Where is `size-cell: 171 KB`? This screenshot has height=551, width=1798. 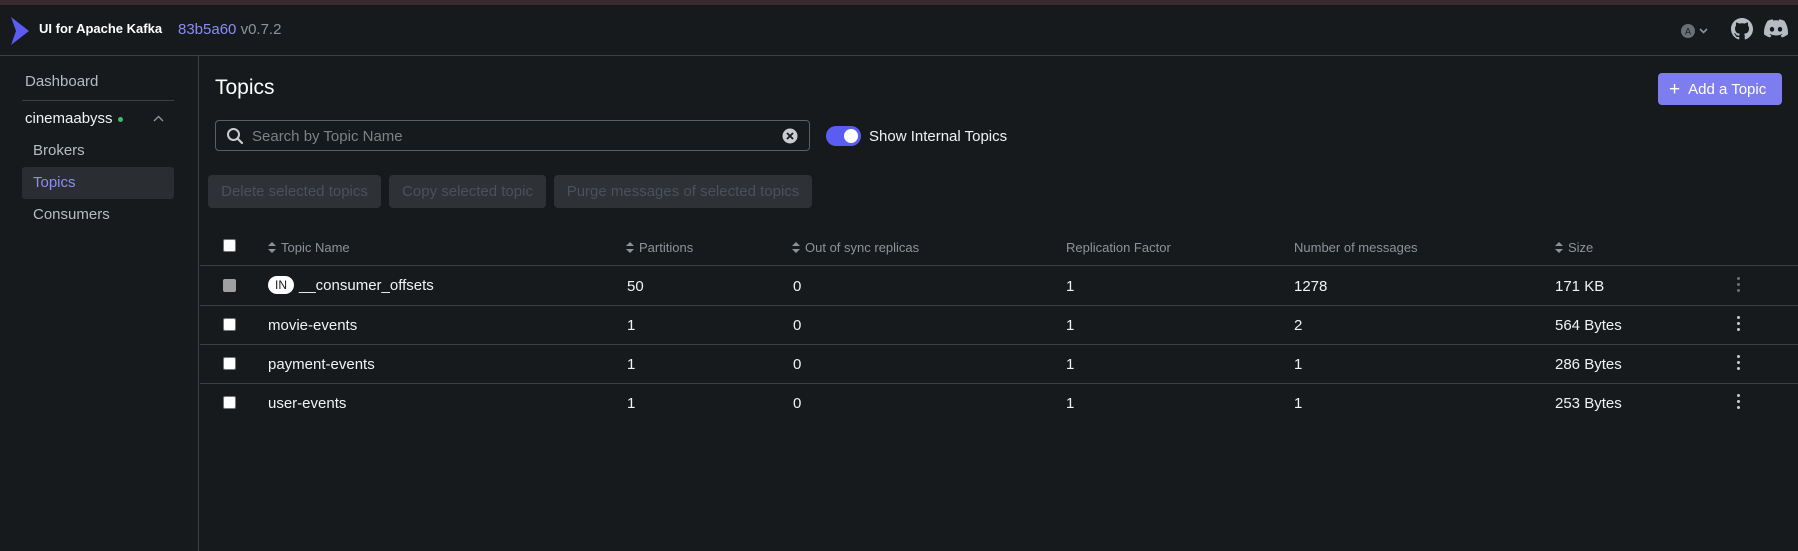
size-cell: 171 KB is located at coordinates (1580, 286).